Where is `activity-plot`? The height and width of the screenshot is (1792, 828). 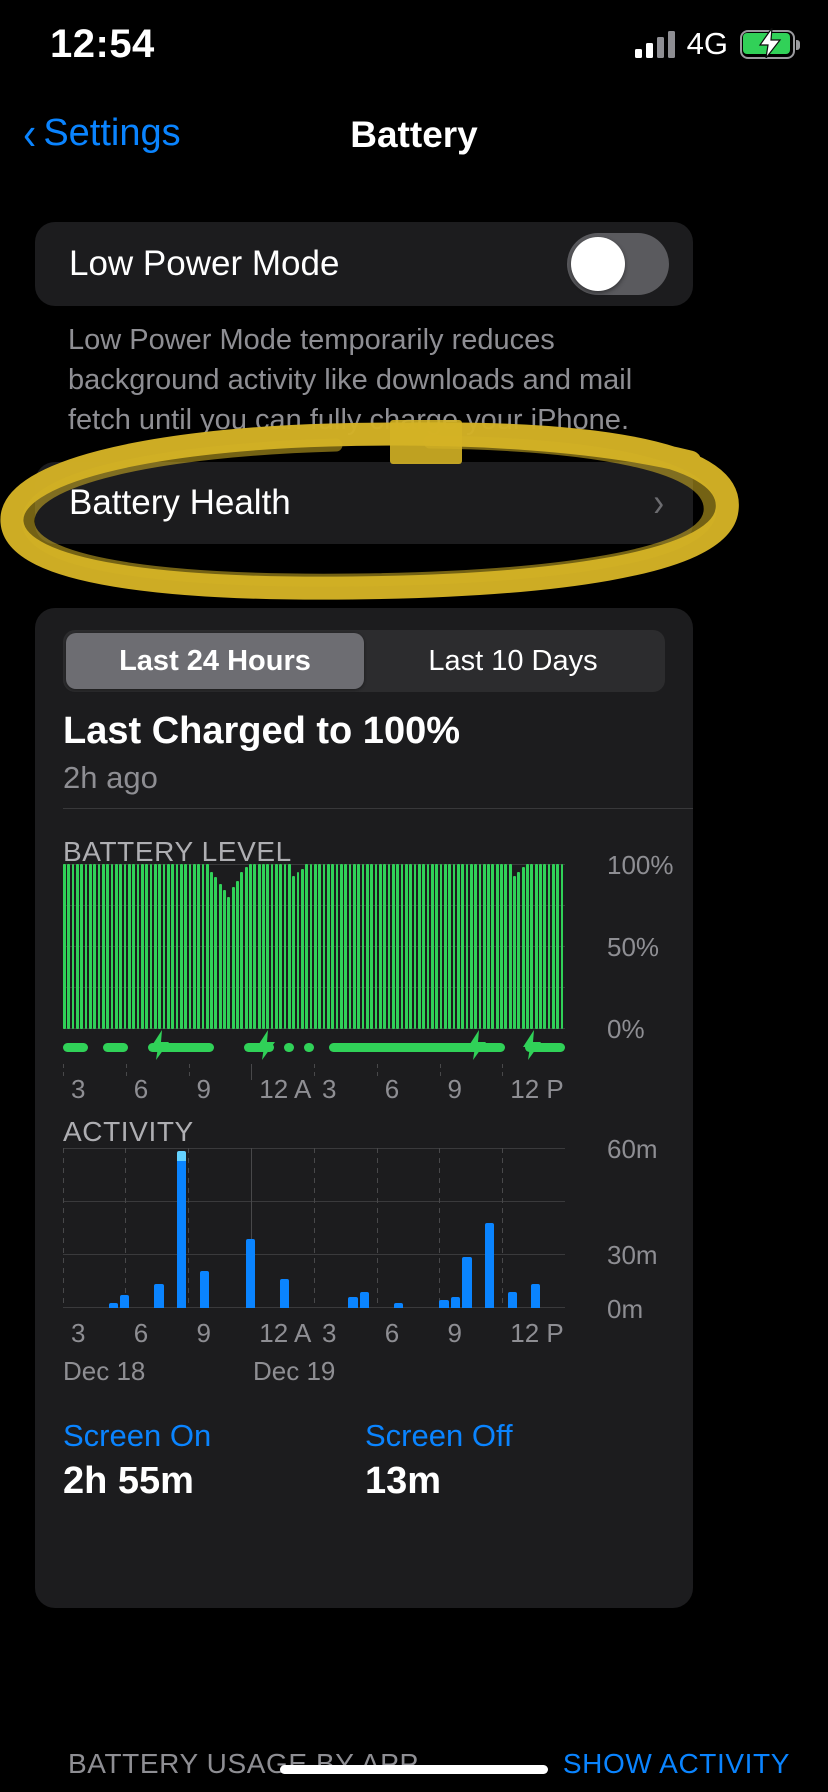
activity-plot is located at coordinates (314, 1228).